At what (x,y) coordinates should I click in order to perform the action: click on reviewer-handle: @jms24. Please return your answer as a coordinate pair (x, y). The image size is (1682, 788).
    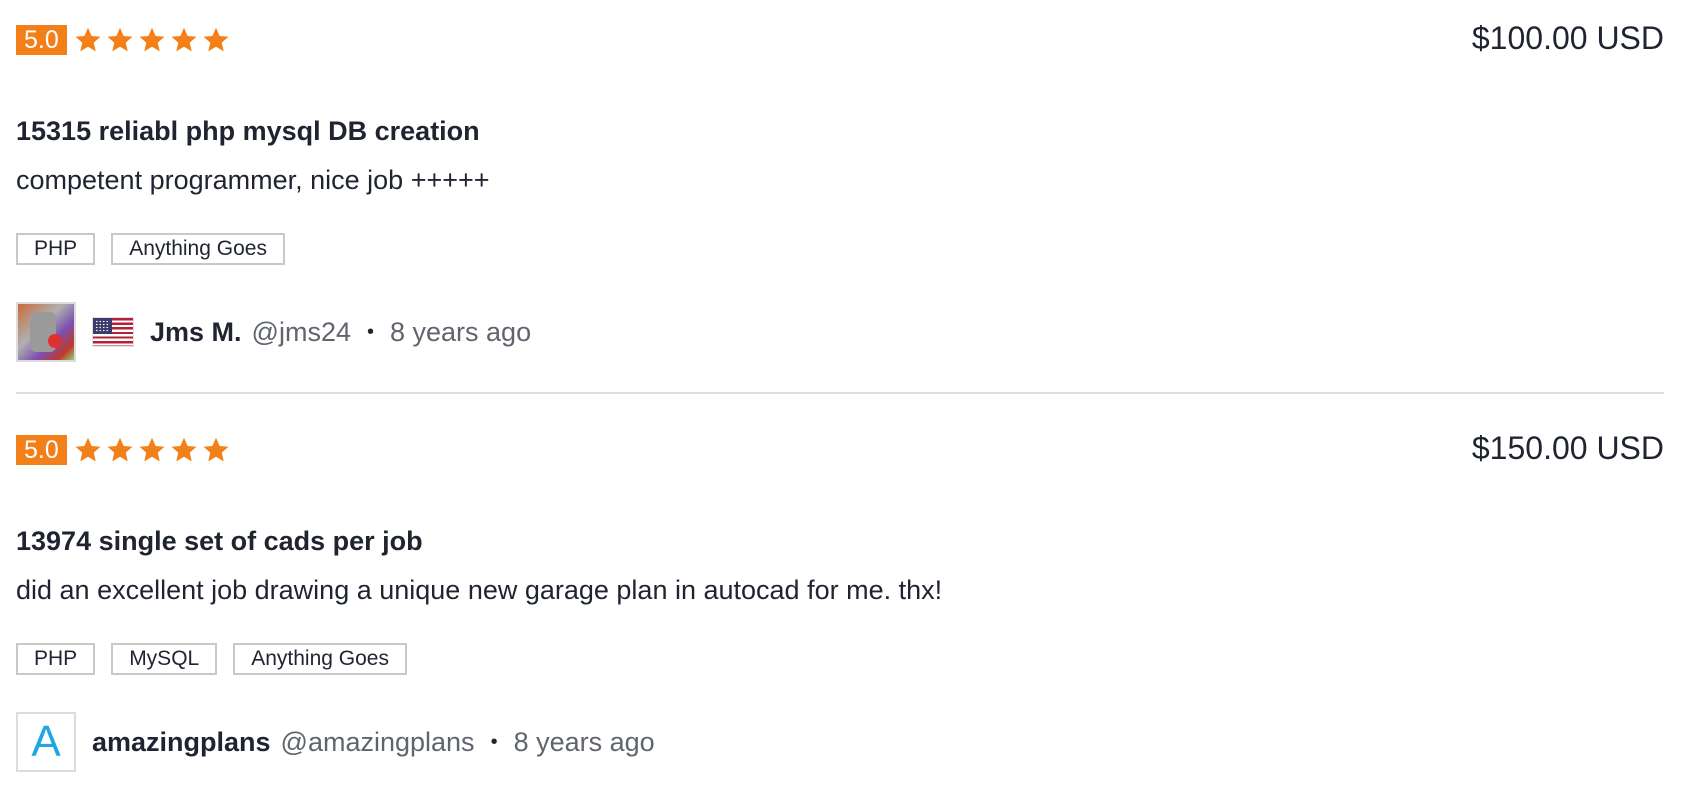
    Looking at the image, I should click on (301, 332).